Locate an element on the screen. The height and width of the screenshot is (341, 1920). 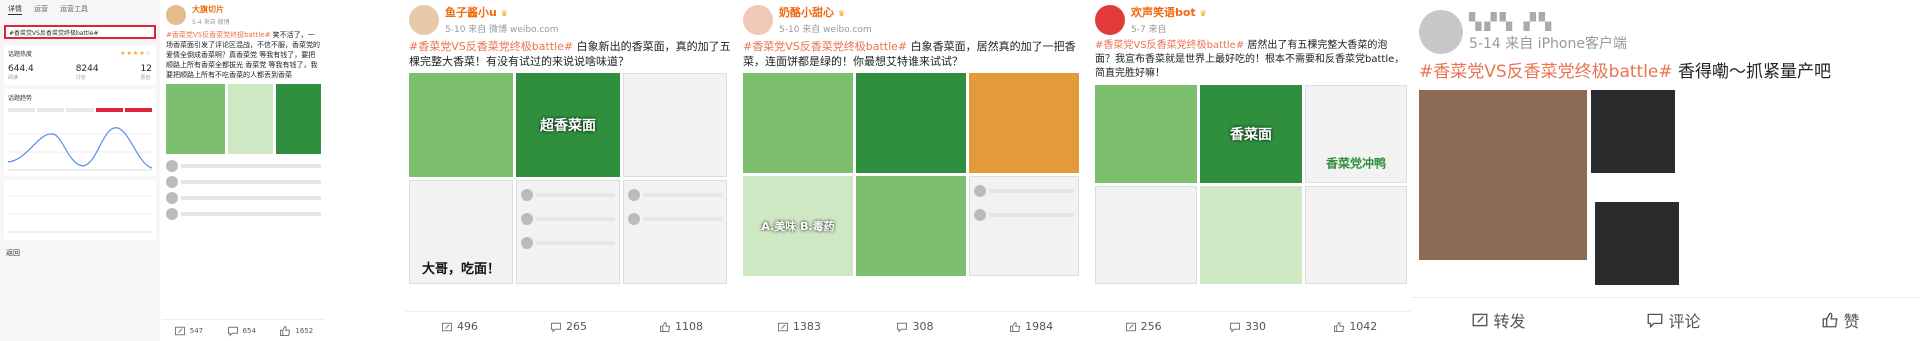
analytics-footer: 返回 is located at coordinates (80, 253).